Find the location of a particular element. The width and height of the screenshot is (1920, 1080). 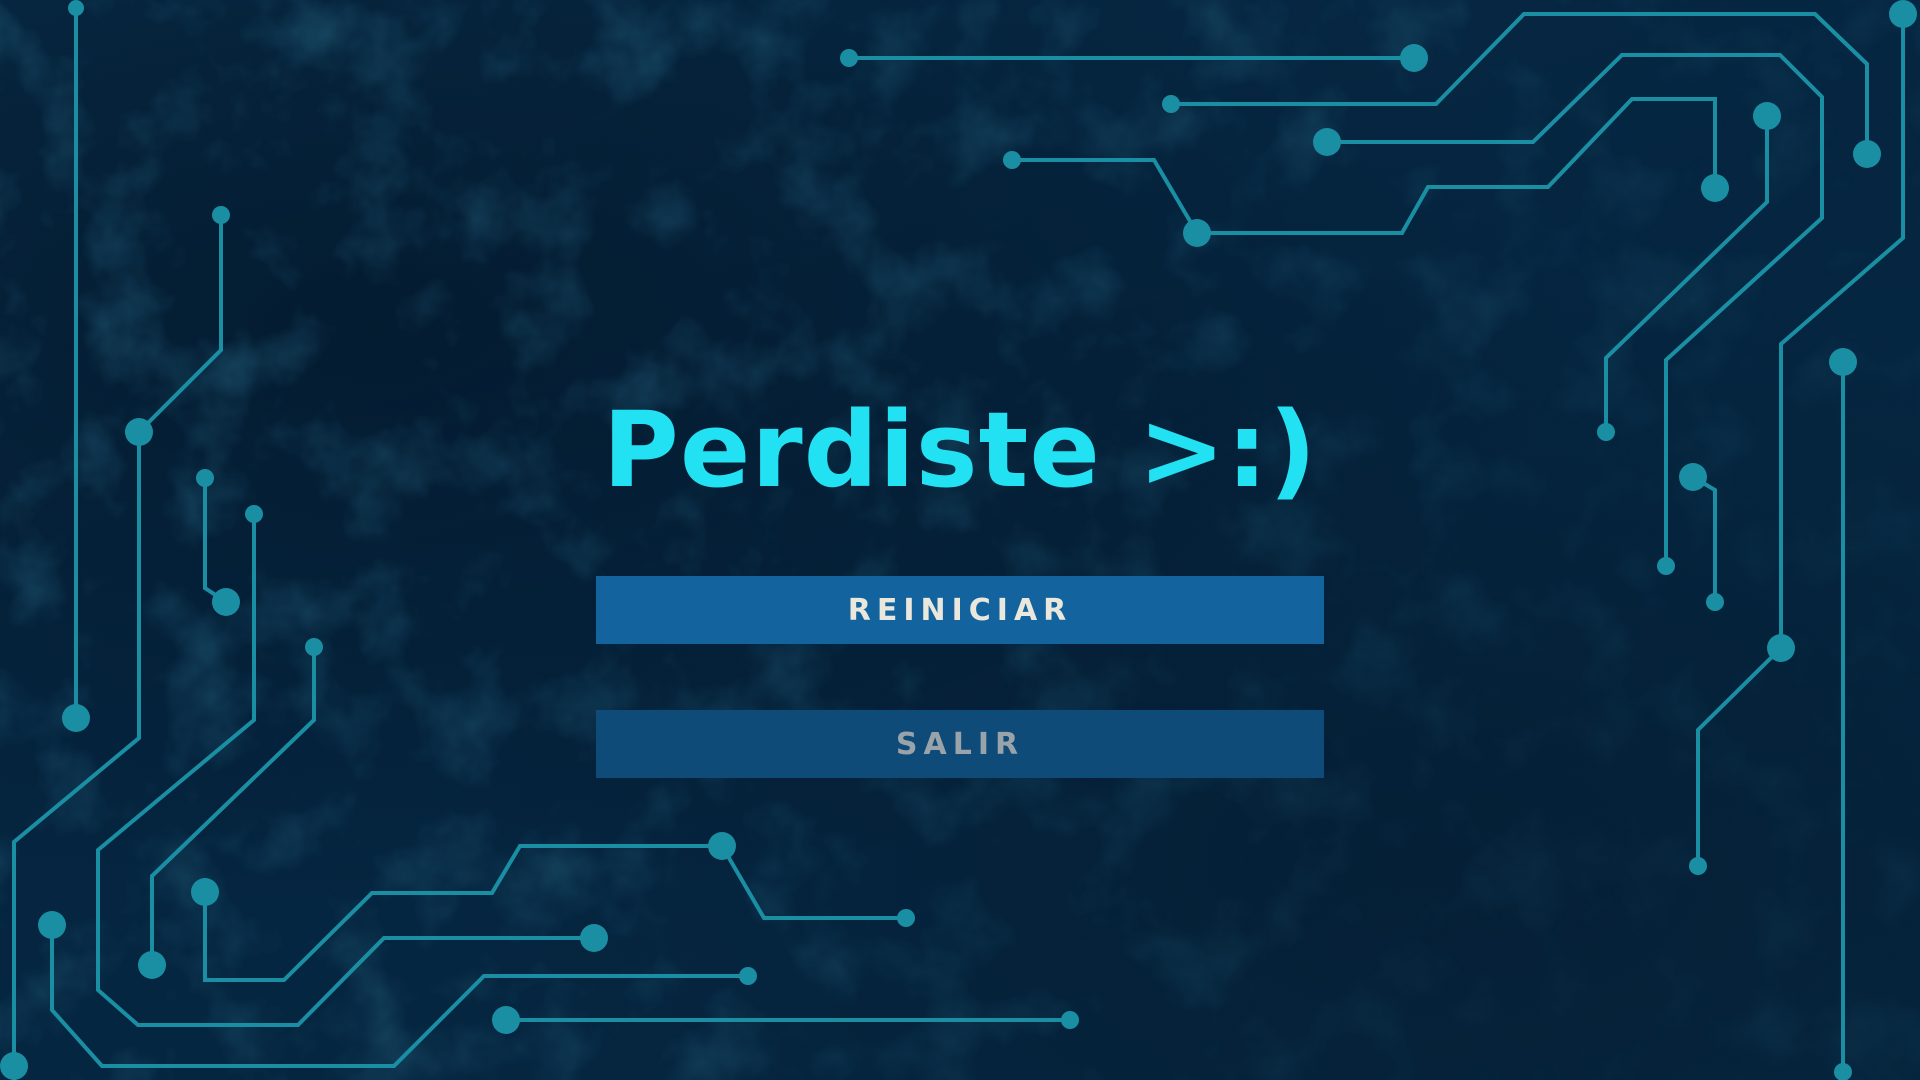

restart-button-label: REINICIAR is located at coordinates (960, 610).